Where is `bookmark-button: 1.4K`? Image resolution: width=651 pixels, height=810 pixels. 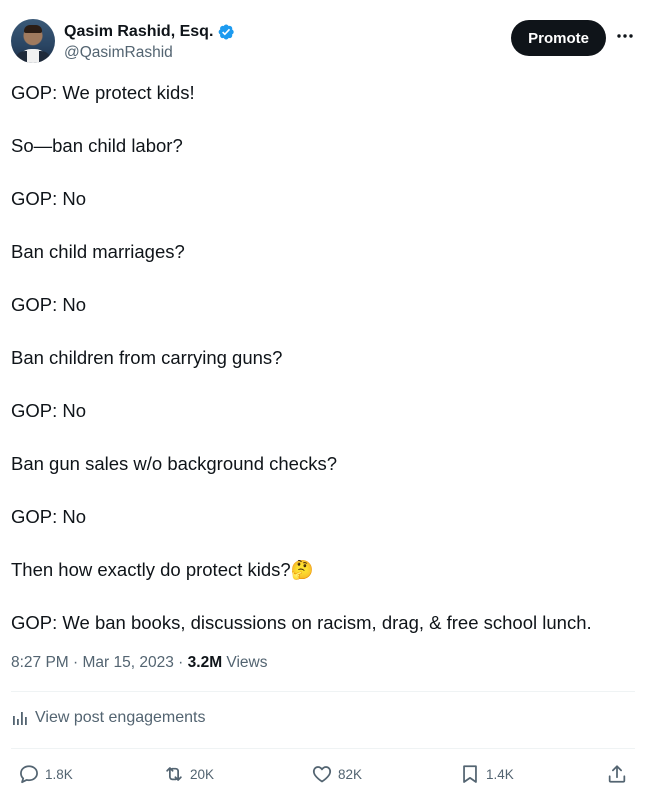
bookmark-button: 1.4K is located at coordinates (486, 774).